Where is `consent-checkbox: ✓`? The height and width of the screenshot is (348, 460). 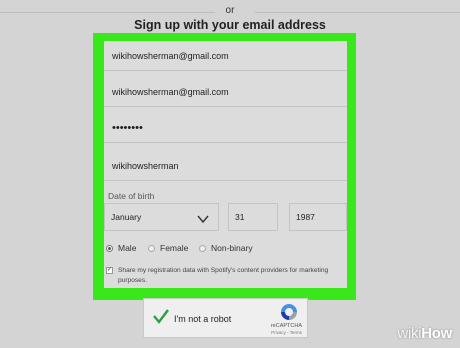
consent-checkbox: ✓ is located at coordinates (109, 270).